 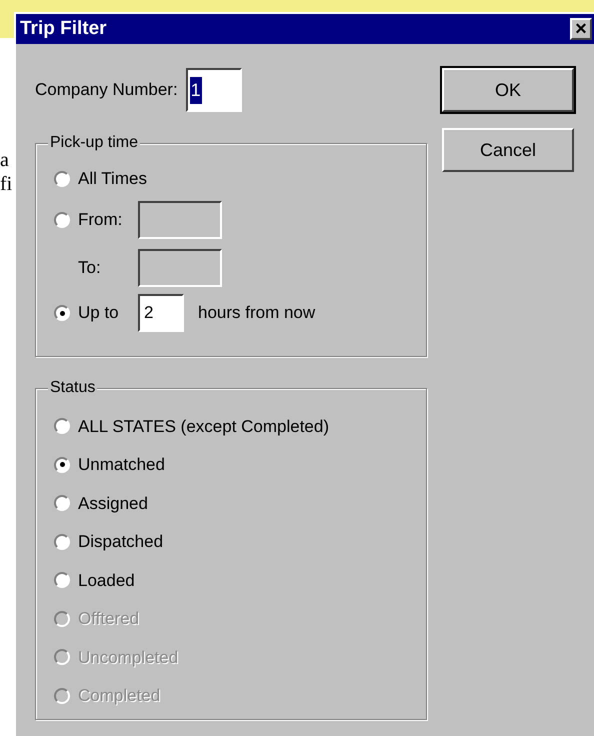 What do you see at coordinates (119, 696) in the screenshot?
I see `radio-label: Completed` at bounding box center [119, 696].